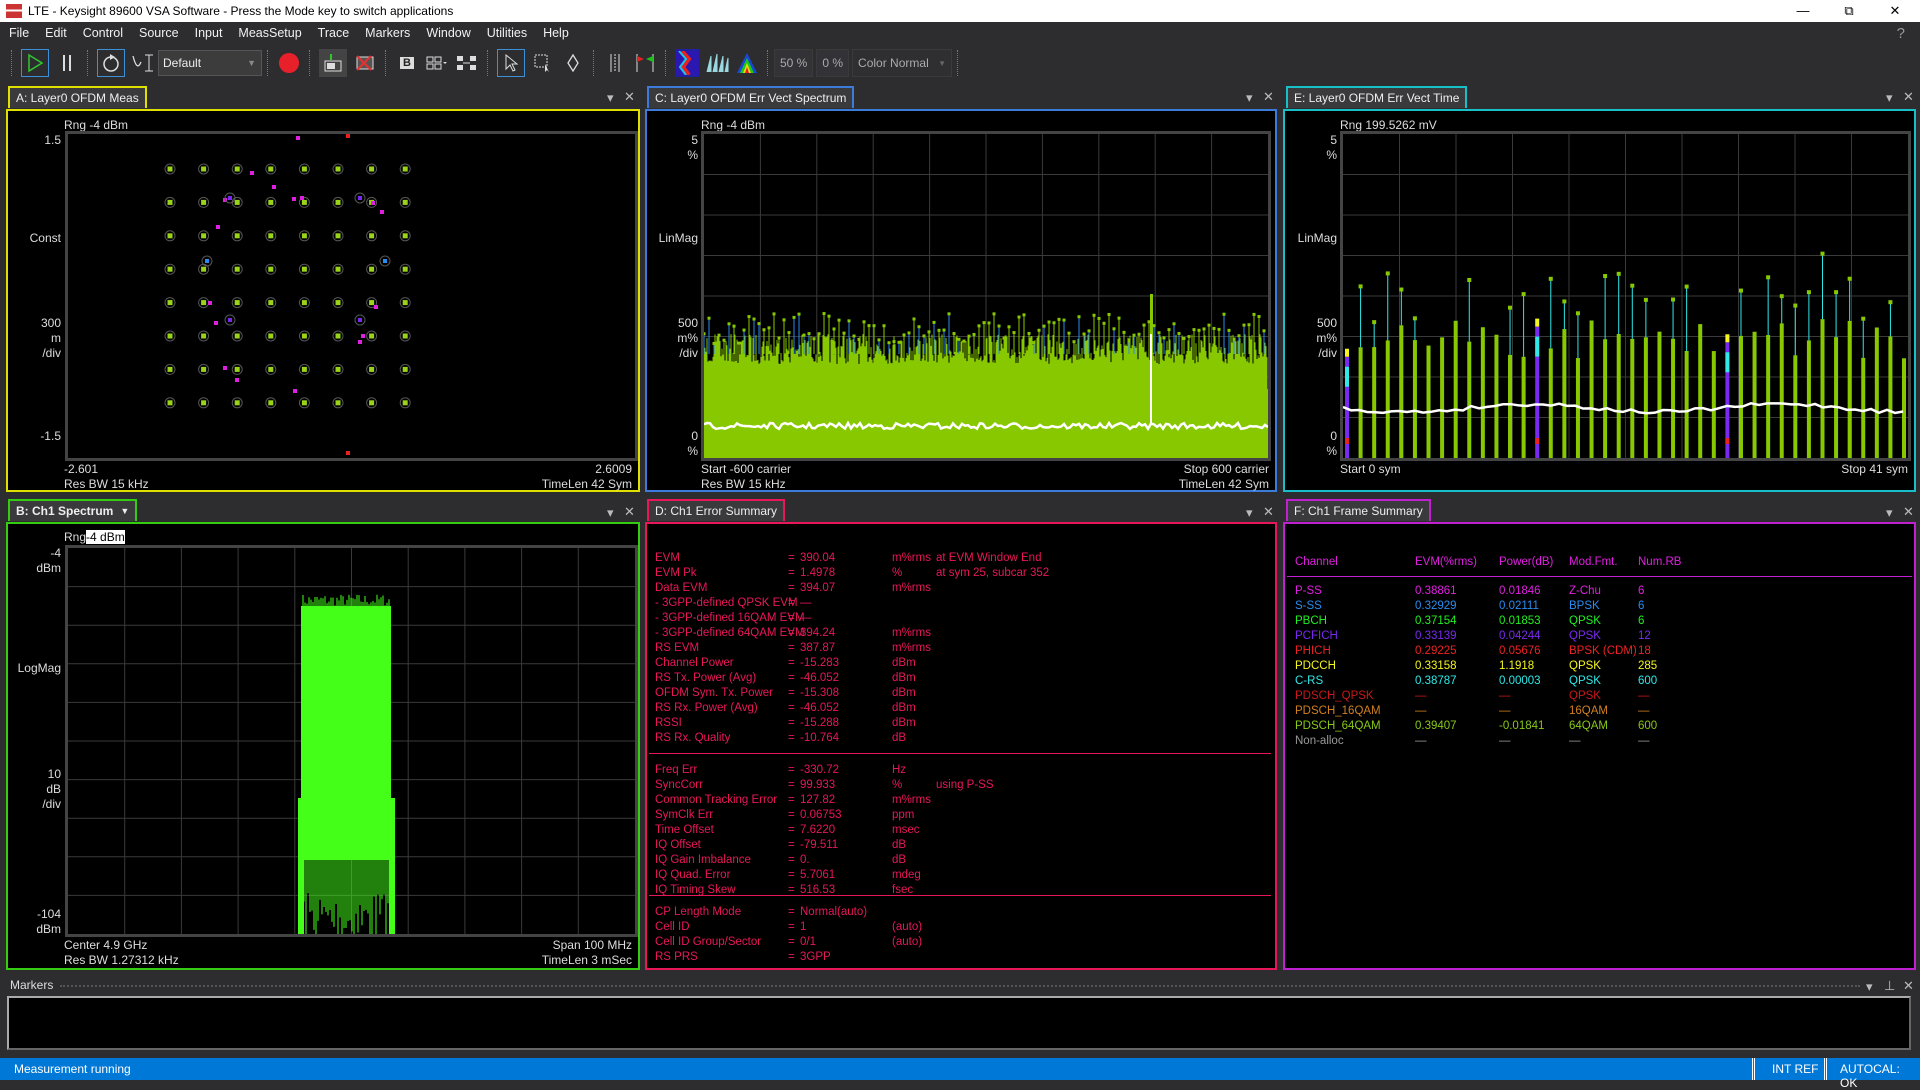  I want to click on err-vect-time-plot, so click(1625, 296).